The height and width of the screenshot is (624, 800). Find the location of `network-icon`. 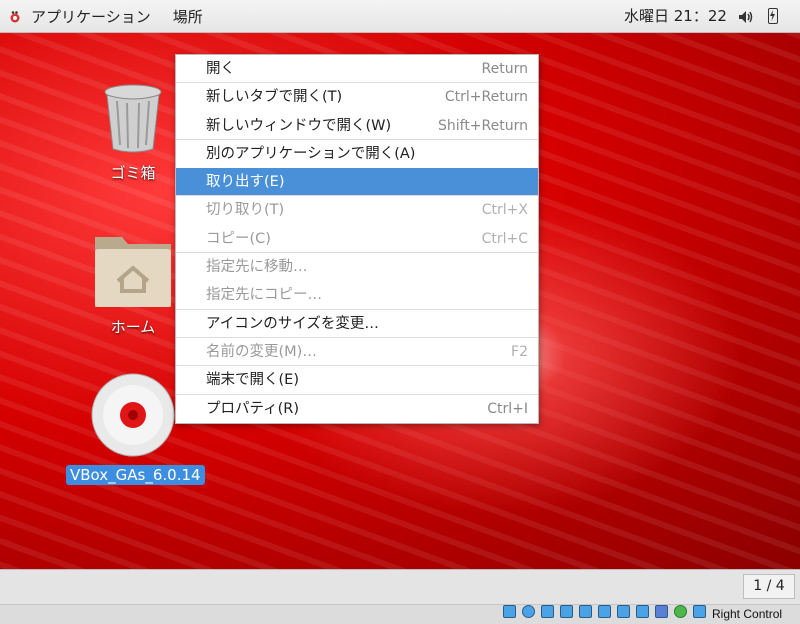

network-icon is located at coordinates (566, 611).